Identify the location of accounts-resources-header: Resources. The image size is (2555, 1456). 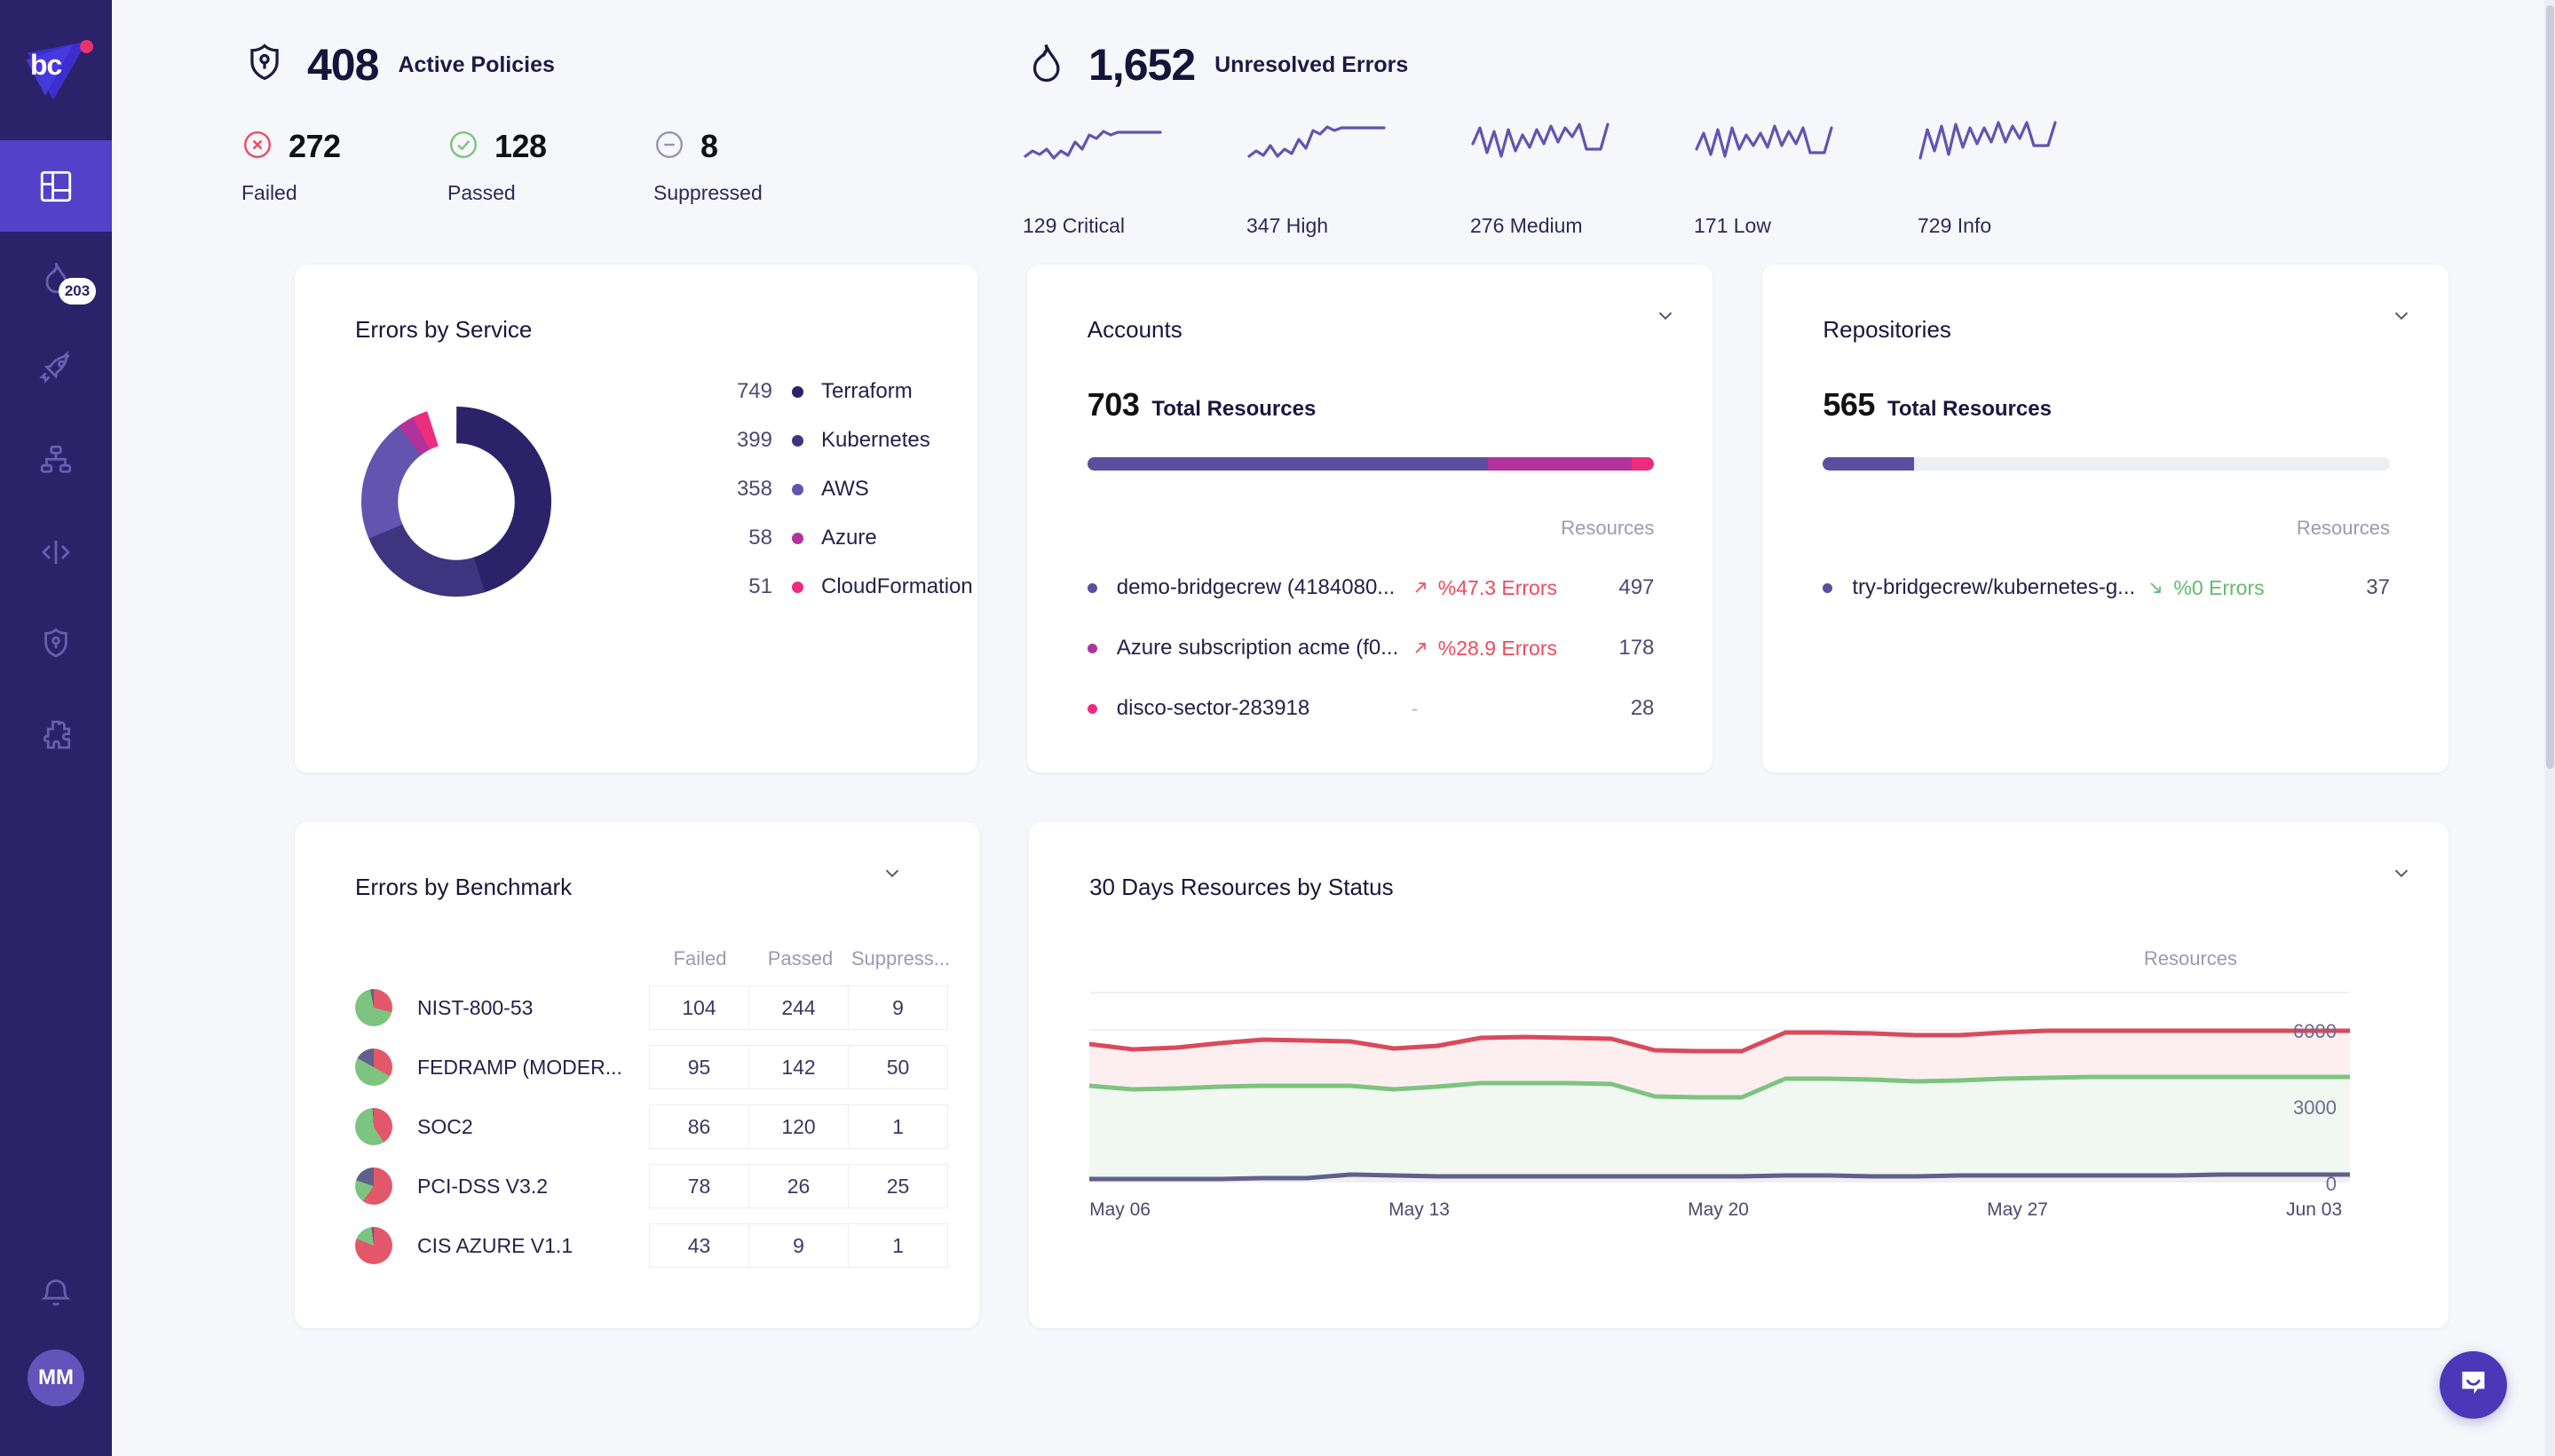
(1608, 528).